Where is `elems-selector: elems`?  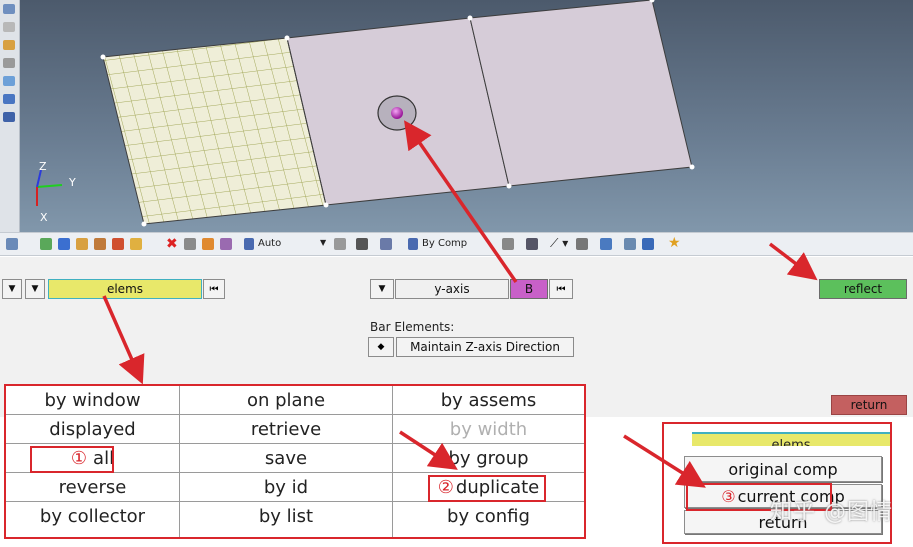 elems-selector: elems is located at coordinates (125, 289).